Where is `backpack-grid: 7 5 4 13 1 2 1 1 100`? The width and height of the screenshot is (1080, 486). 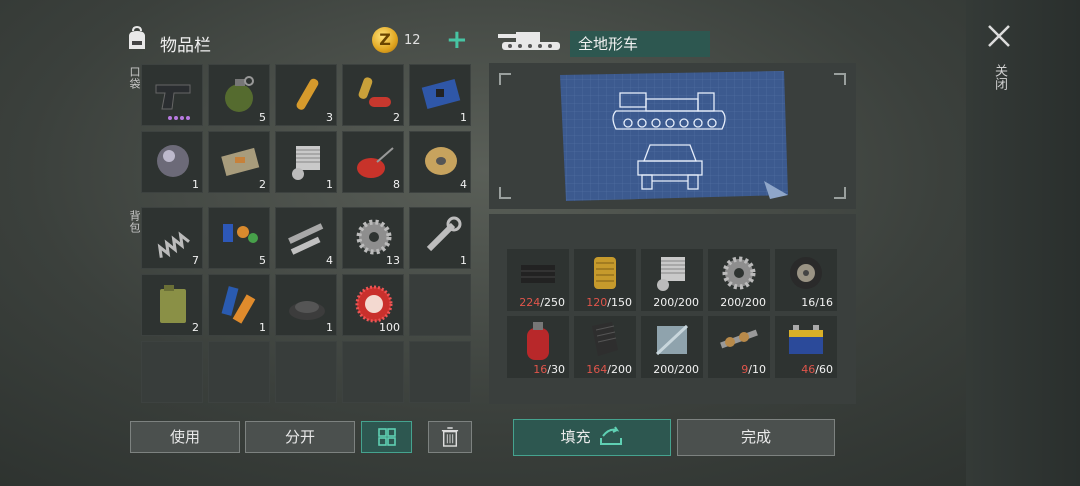
backpack-grid: 7 5 4 13 1 2 1 1 100 is located at coordinates (306, 305).